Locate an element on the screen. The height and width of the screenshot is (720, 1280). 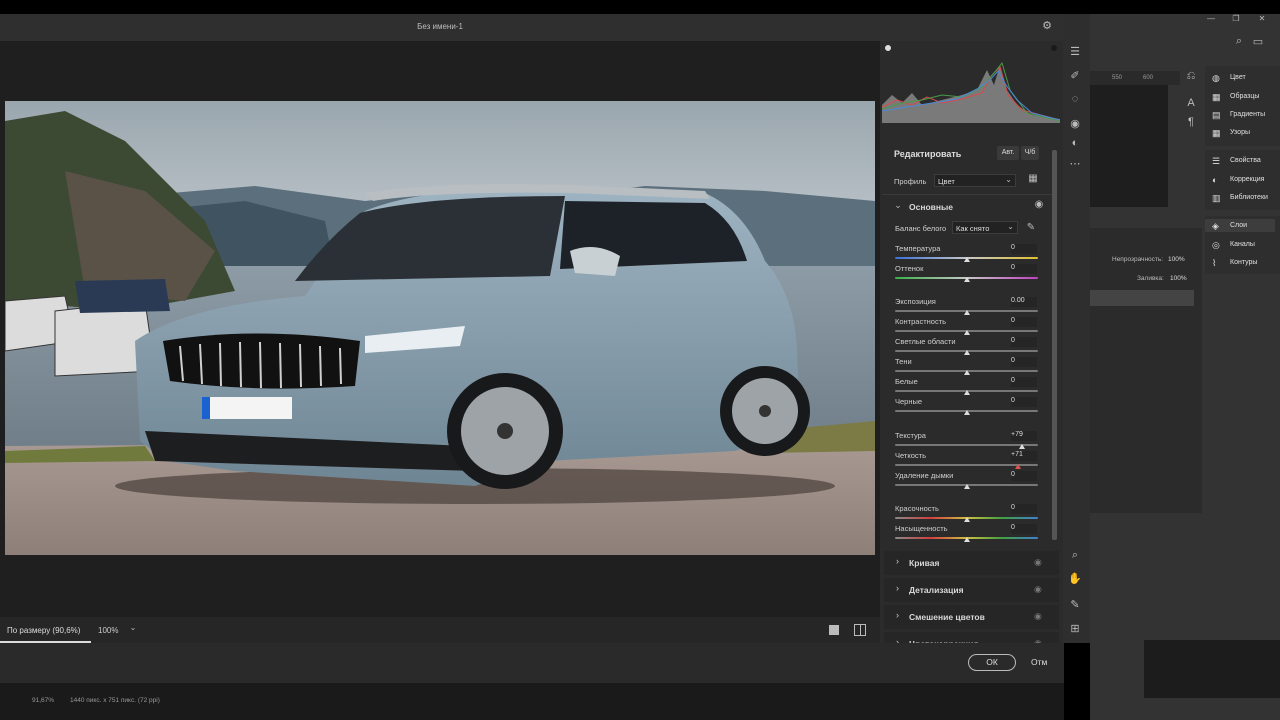
basic-collapse-chevron-icon: ⌄ is located at coordinates (898, 205).